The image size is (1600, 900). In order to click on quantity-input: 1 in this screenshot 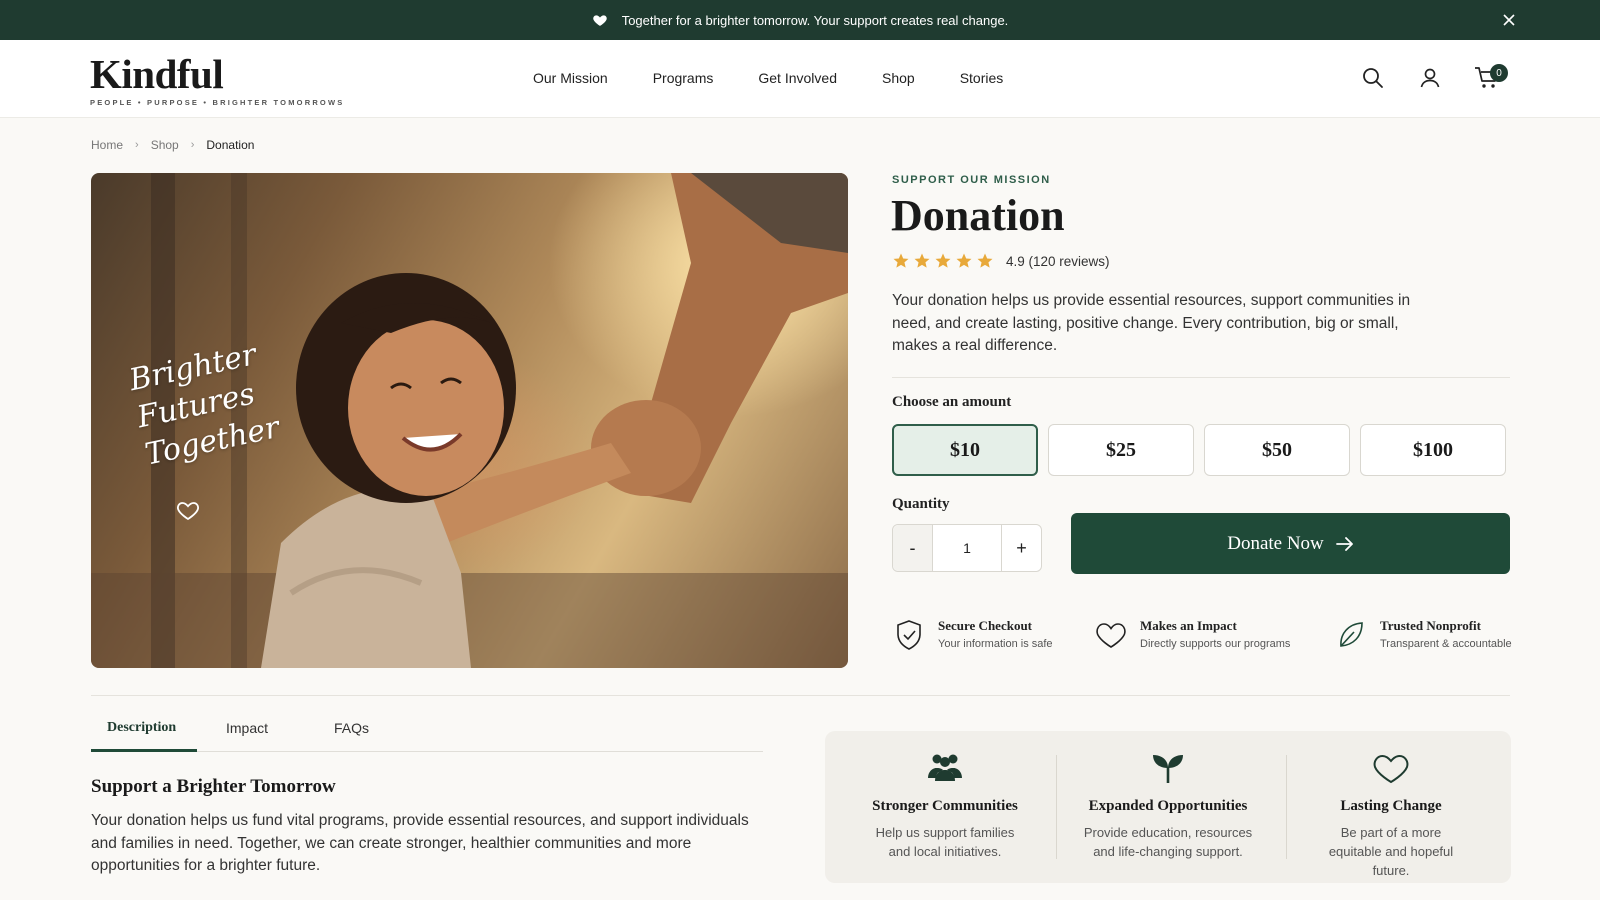, I will do `click(967, 548)`.